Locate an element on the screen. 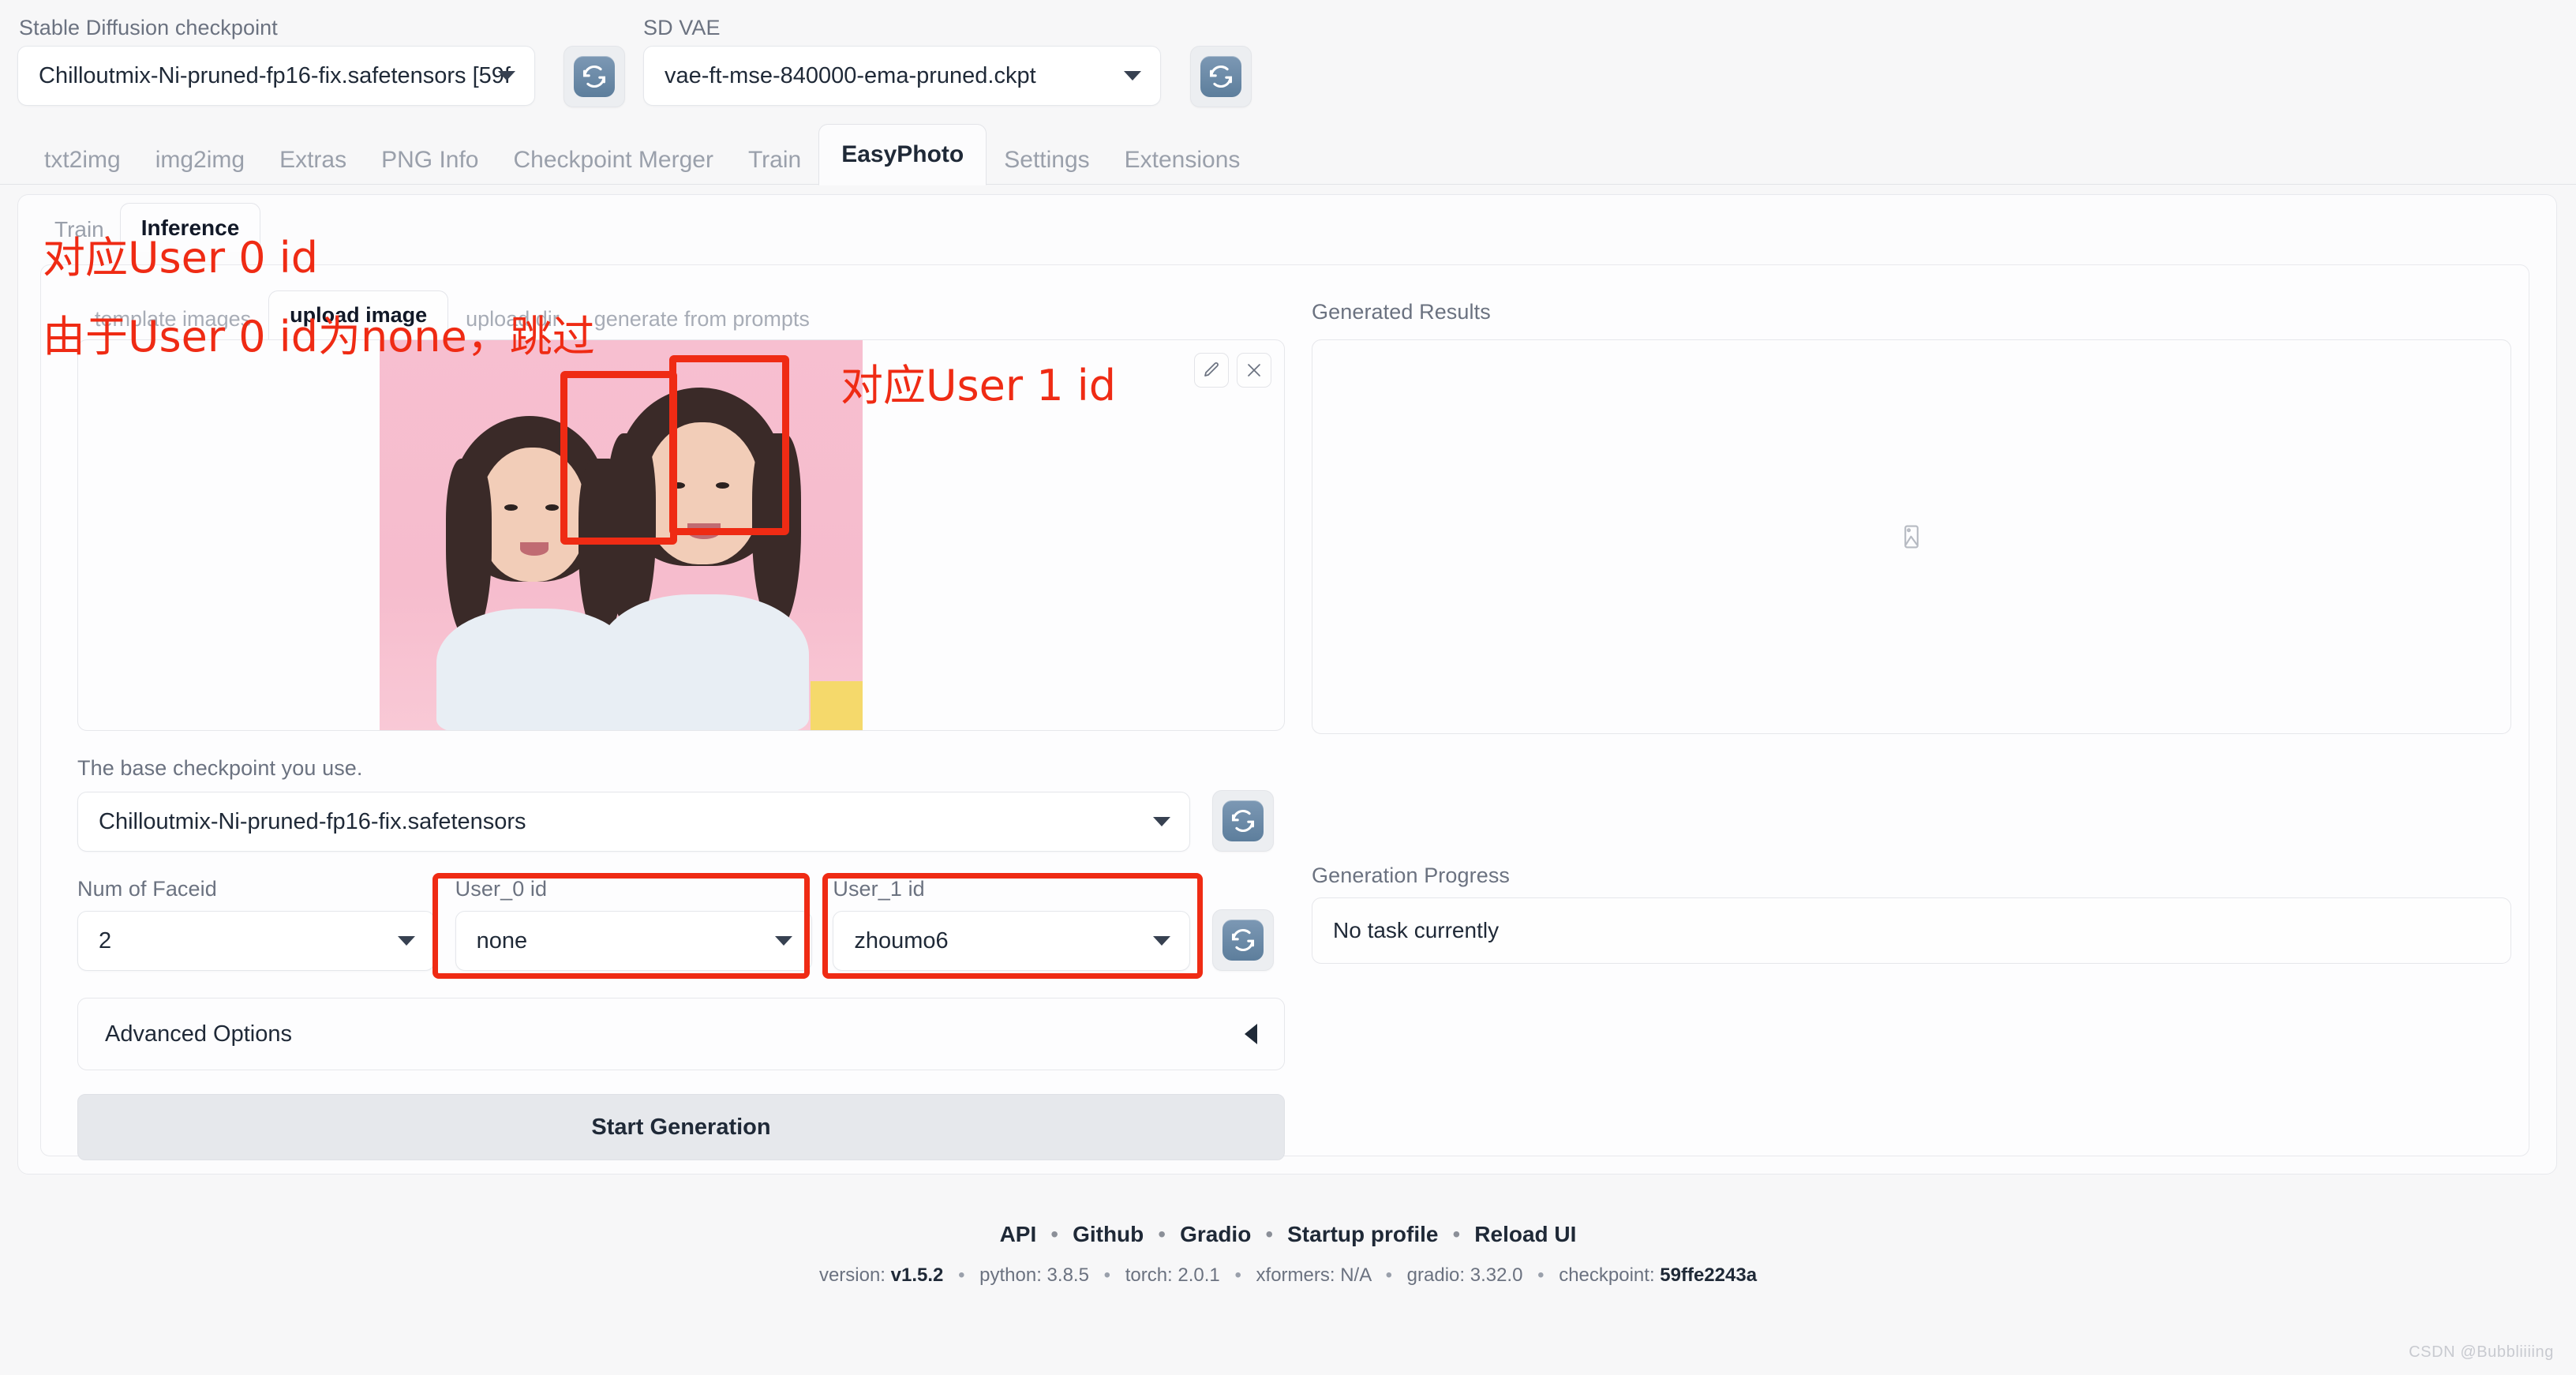  start-generation-label: Start Generation is located at coordinates (681, 1127).